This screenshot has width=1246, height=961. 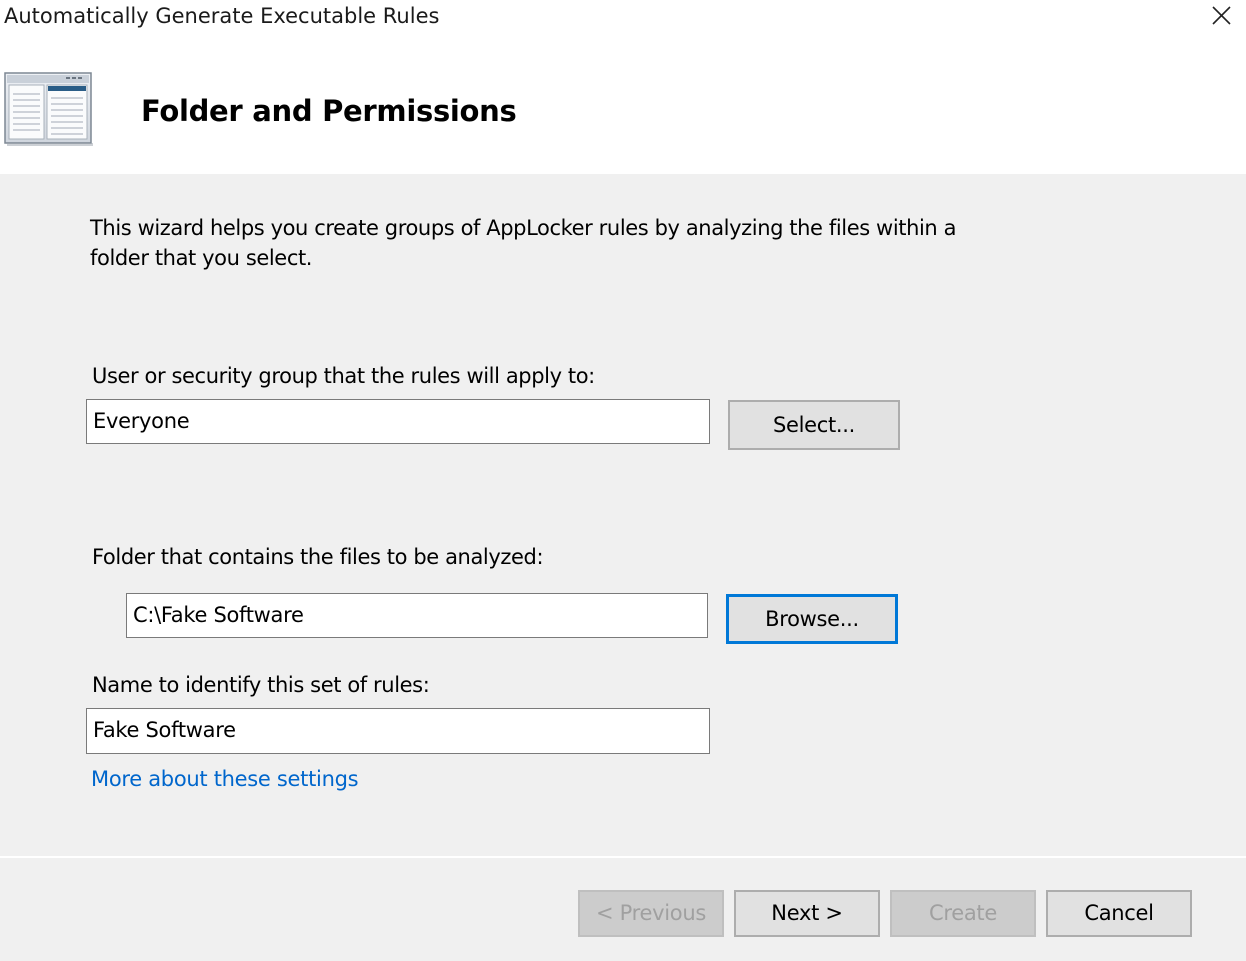 I want to click on create-button: Create, so click(x=963, y=913).